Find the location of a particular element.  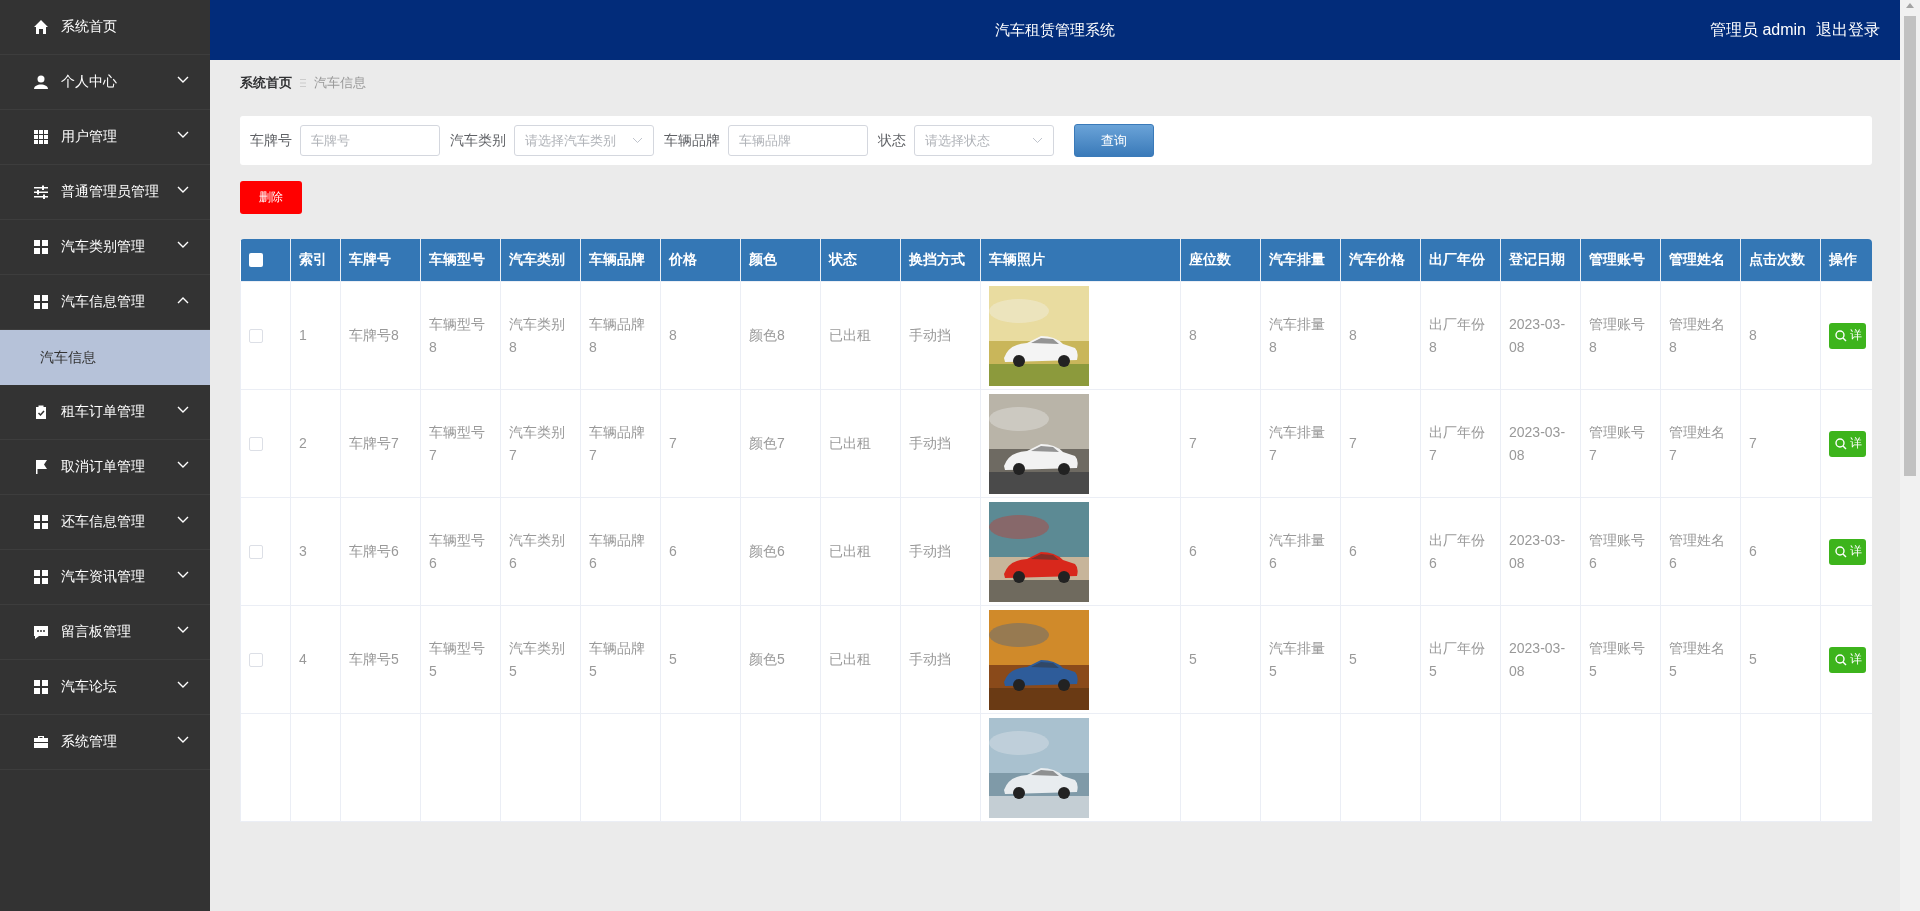

table-cell: 车牌号8 is located at coordinates (380, 335).